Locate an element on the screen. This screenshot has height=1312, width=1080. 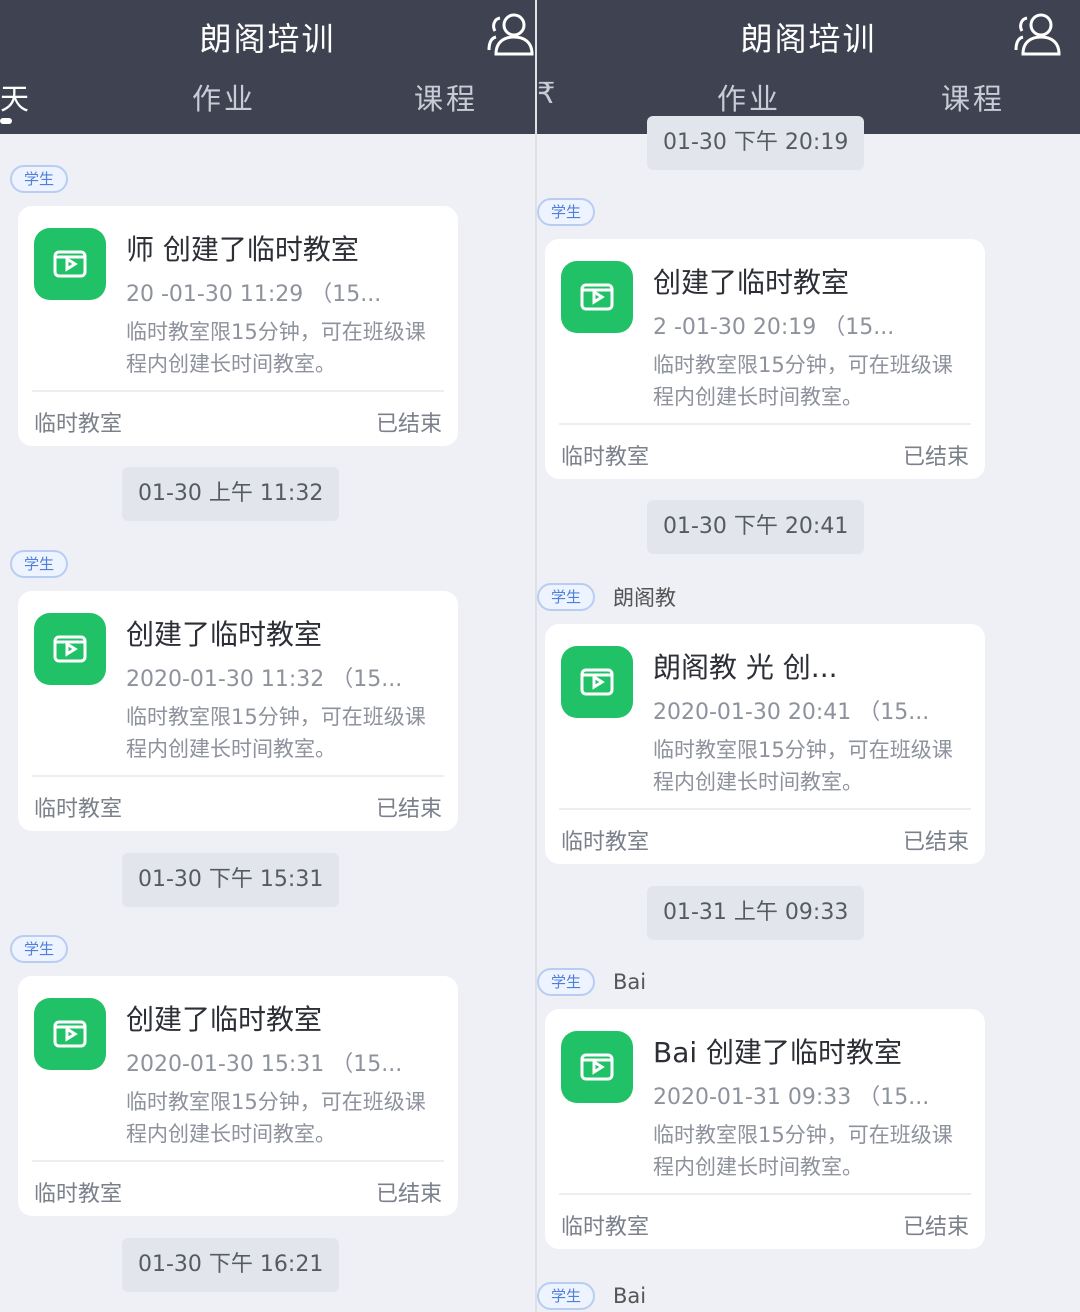
message-timestamp: 01-30 下午 20:19 is located at coordinates (756, 143).